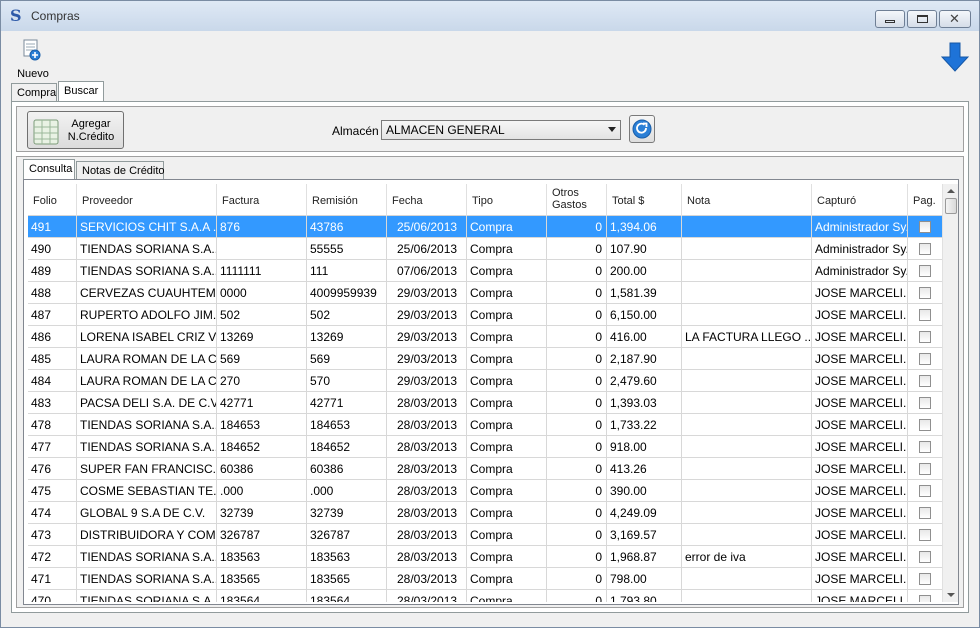  Describe the element at coordinates (427, 513) in the screenshot. I see `cell-fecha: 28/03/2013` at that location.